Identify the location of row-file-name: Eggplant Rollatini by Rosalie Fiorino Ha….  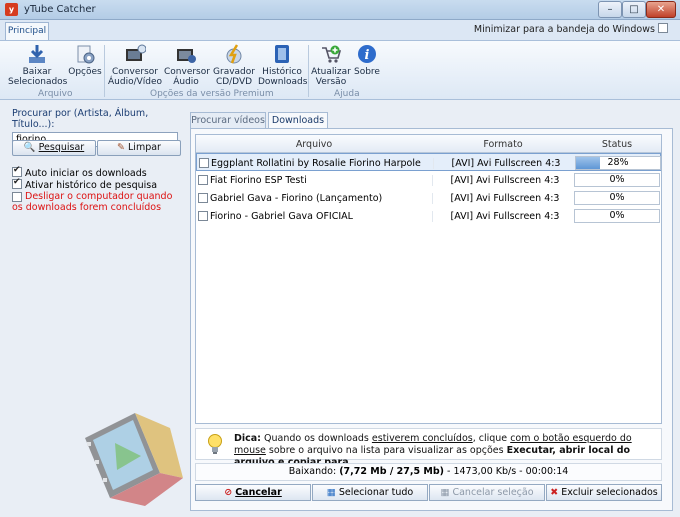
(316, 163).